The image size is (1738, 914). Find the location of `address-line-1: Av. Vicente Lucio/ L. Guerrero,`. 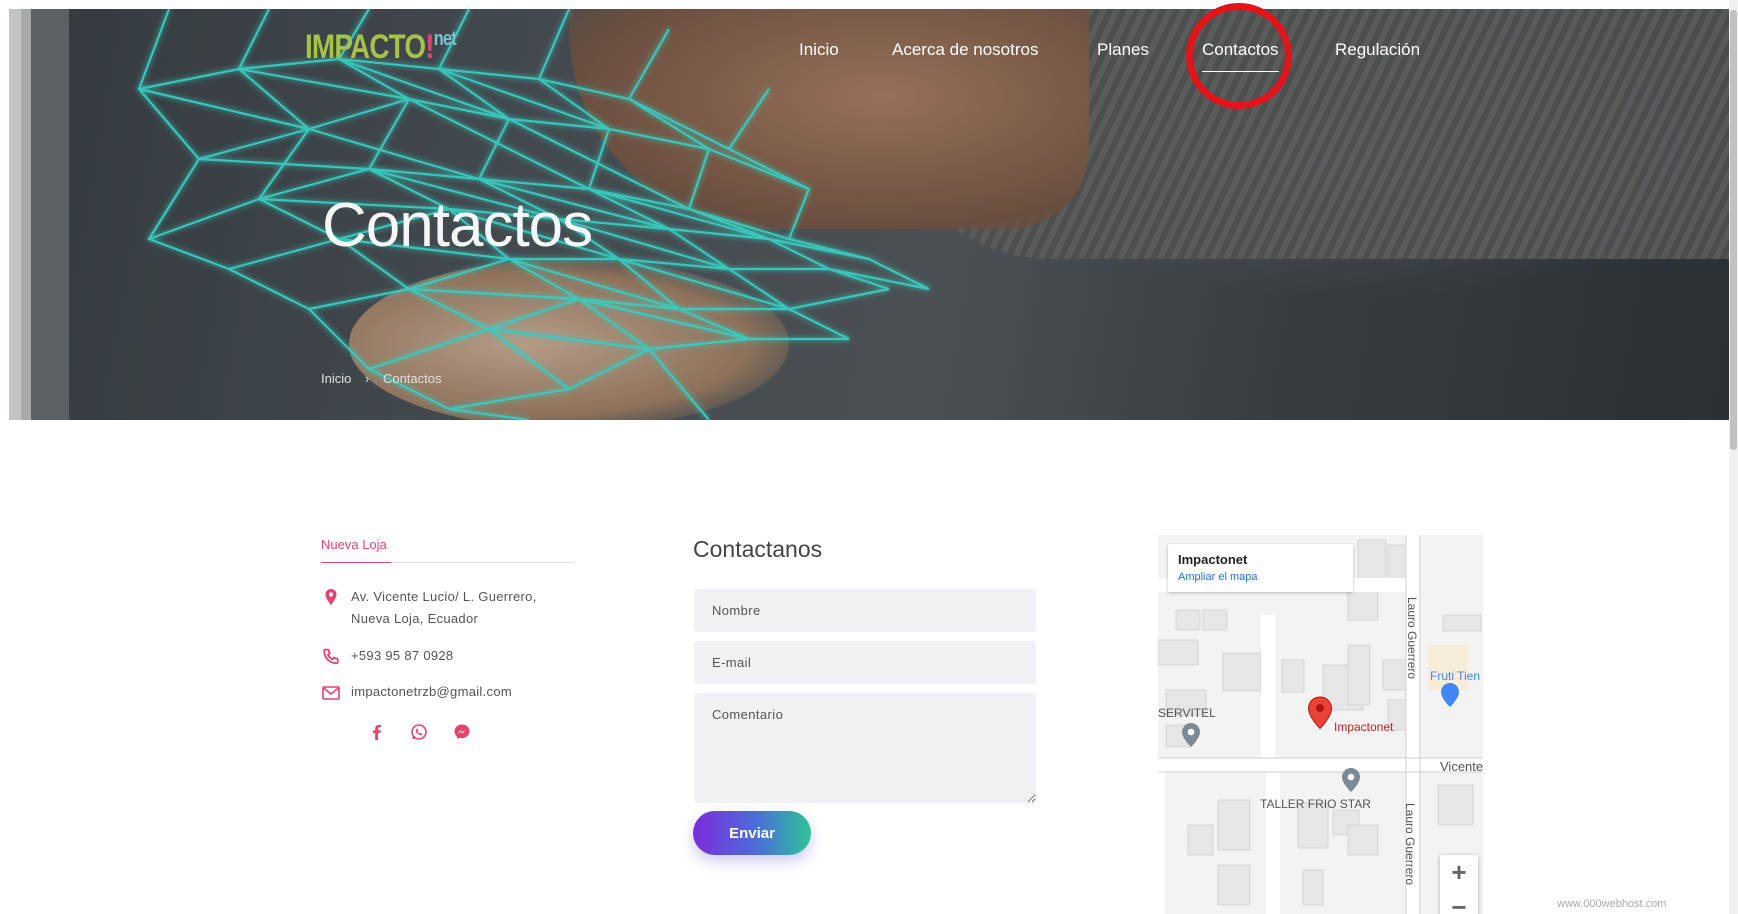

address-line-1: Av. Vicente Lucio/ L. Guerrero, is located at coordinates (444, 596).